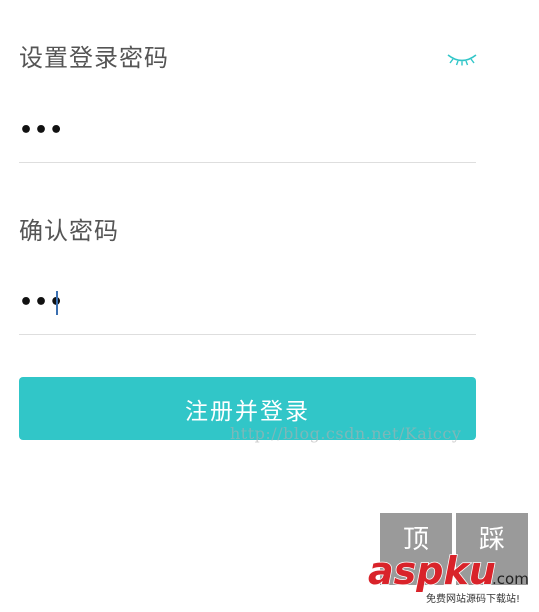 Image resolution: width=539 pixels, height=612 pixels. Describe the element at coordinates (473, 598) in the screenshot. I see `svg-text: 免费网站源码下载站!` at that location.